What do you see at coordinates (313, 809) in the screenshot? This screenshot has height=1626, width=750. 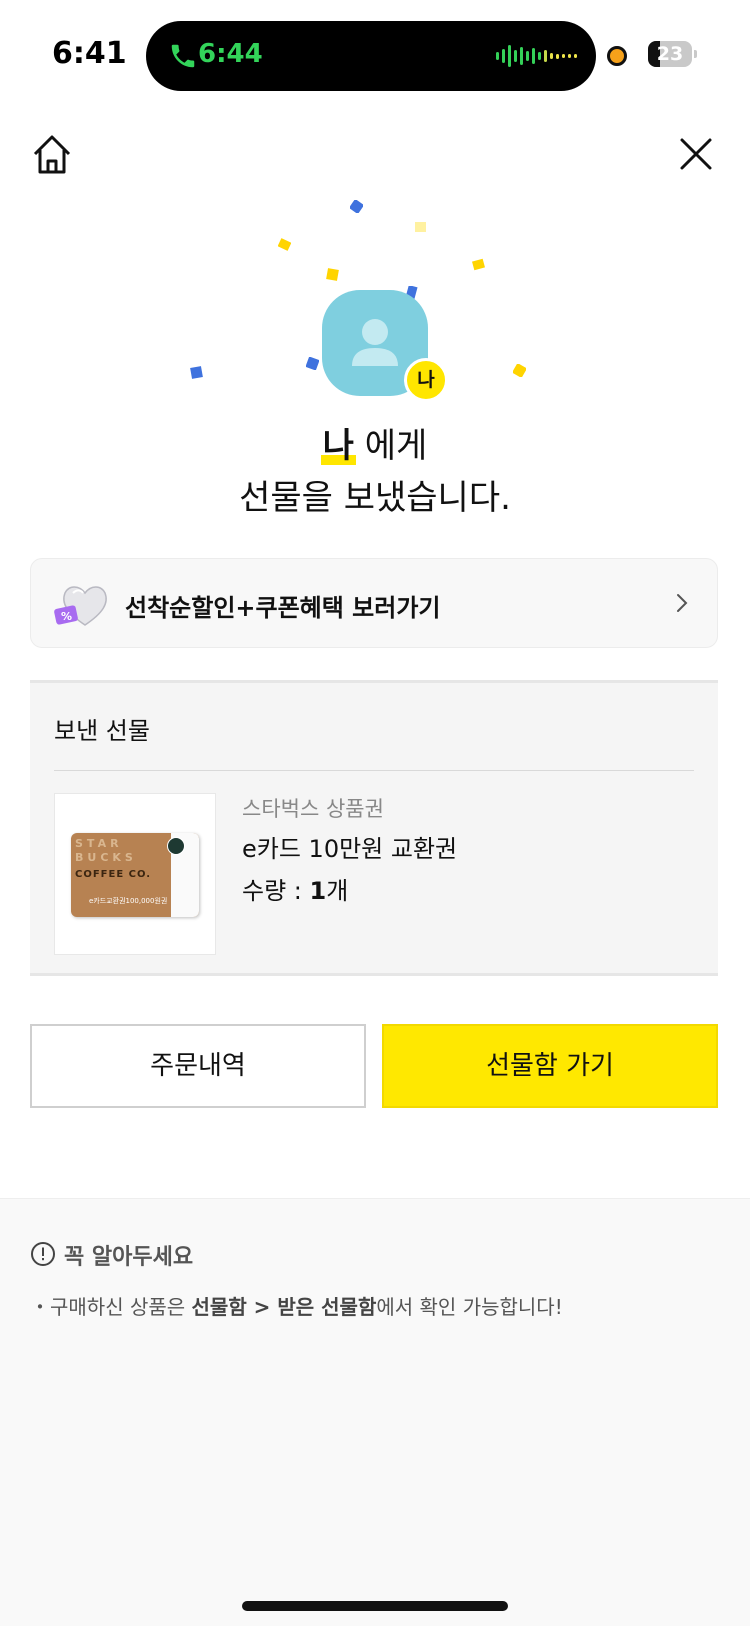 I see `gift-brand: 스타벅스 상품권` at bounding box center [313, 809].